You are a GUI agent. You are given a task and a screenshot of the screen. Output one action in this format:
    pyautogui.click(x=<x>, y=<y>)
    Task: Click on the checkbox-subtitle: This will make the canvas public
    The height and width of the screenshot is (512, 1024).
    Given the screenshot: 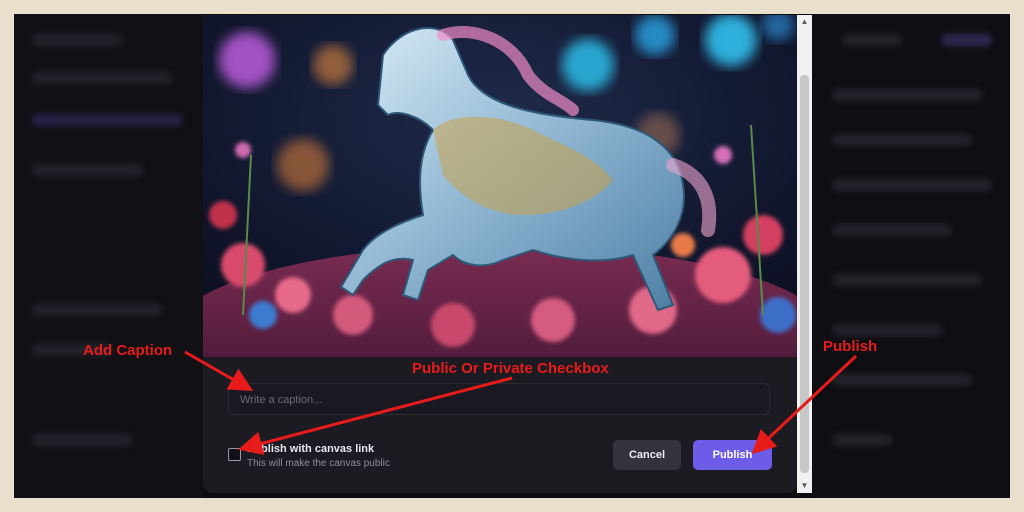 What is the action you would take?
    pyautogui.click(x=318, y=463)
    